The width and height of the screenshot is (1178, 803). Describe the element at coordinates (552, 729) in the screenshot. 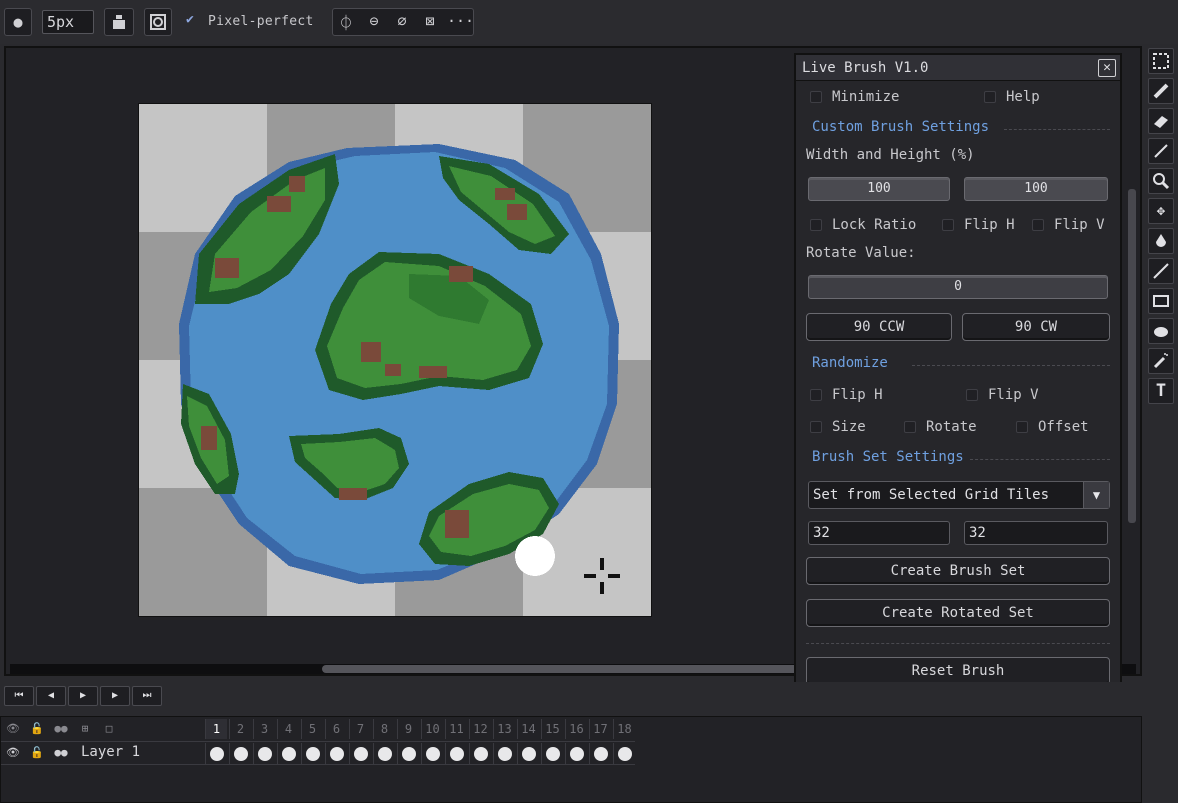

I see `frame-header-15: 15` at that location.